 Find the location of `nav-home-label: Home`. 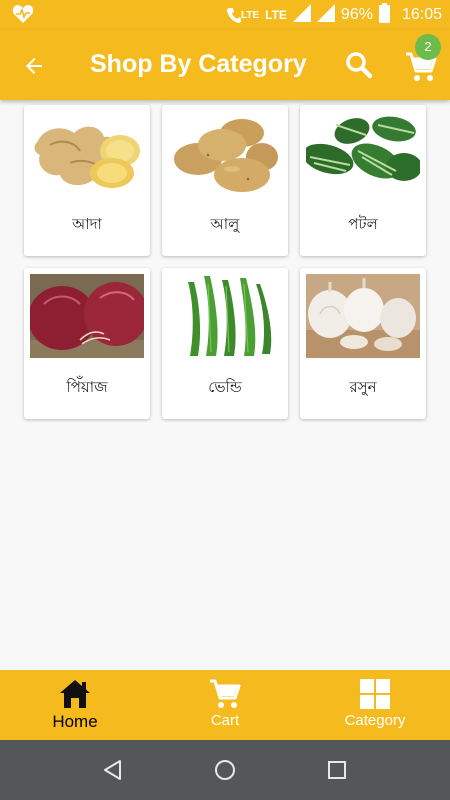

nav-home-label: Home is located at coordinates (75, 721).